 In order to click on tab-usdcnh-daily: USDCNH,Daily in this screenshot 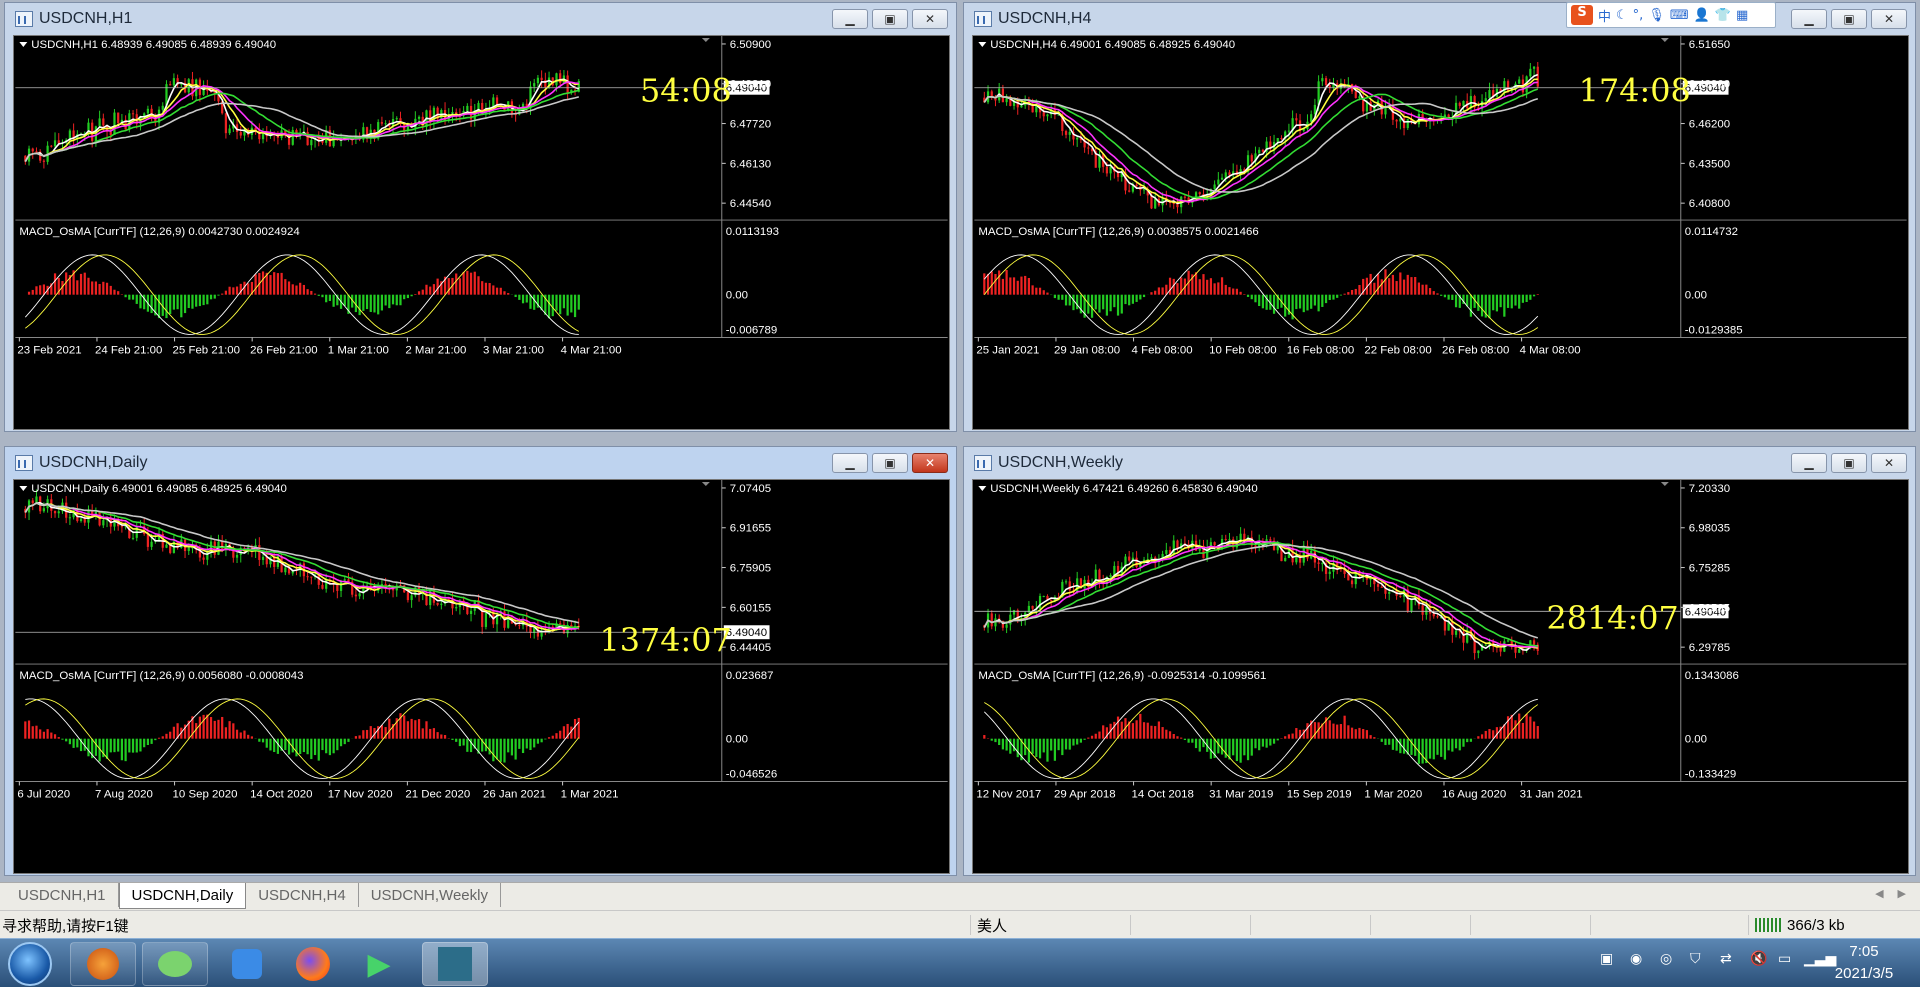, I will do `click(182, 896)`.